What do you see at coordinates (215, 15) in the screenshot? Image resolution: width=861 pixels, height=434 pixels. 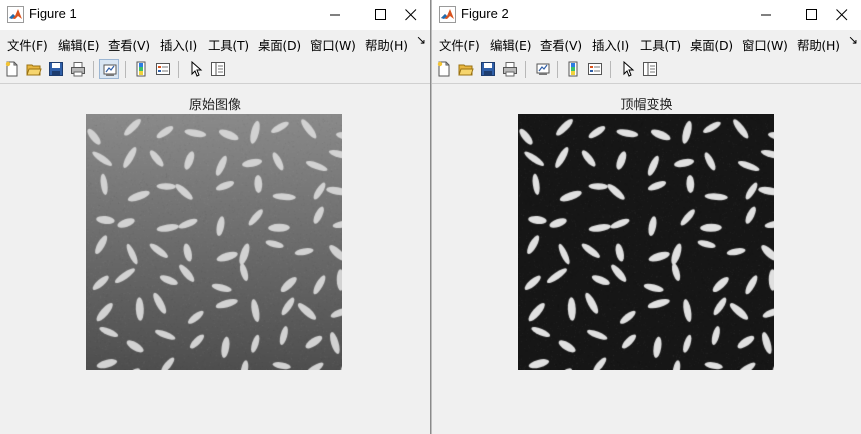 I see `title-bar: Figure 1` at bounding box center [215, 15].